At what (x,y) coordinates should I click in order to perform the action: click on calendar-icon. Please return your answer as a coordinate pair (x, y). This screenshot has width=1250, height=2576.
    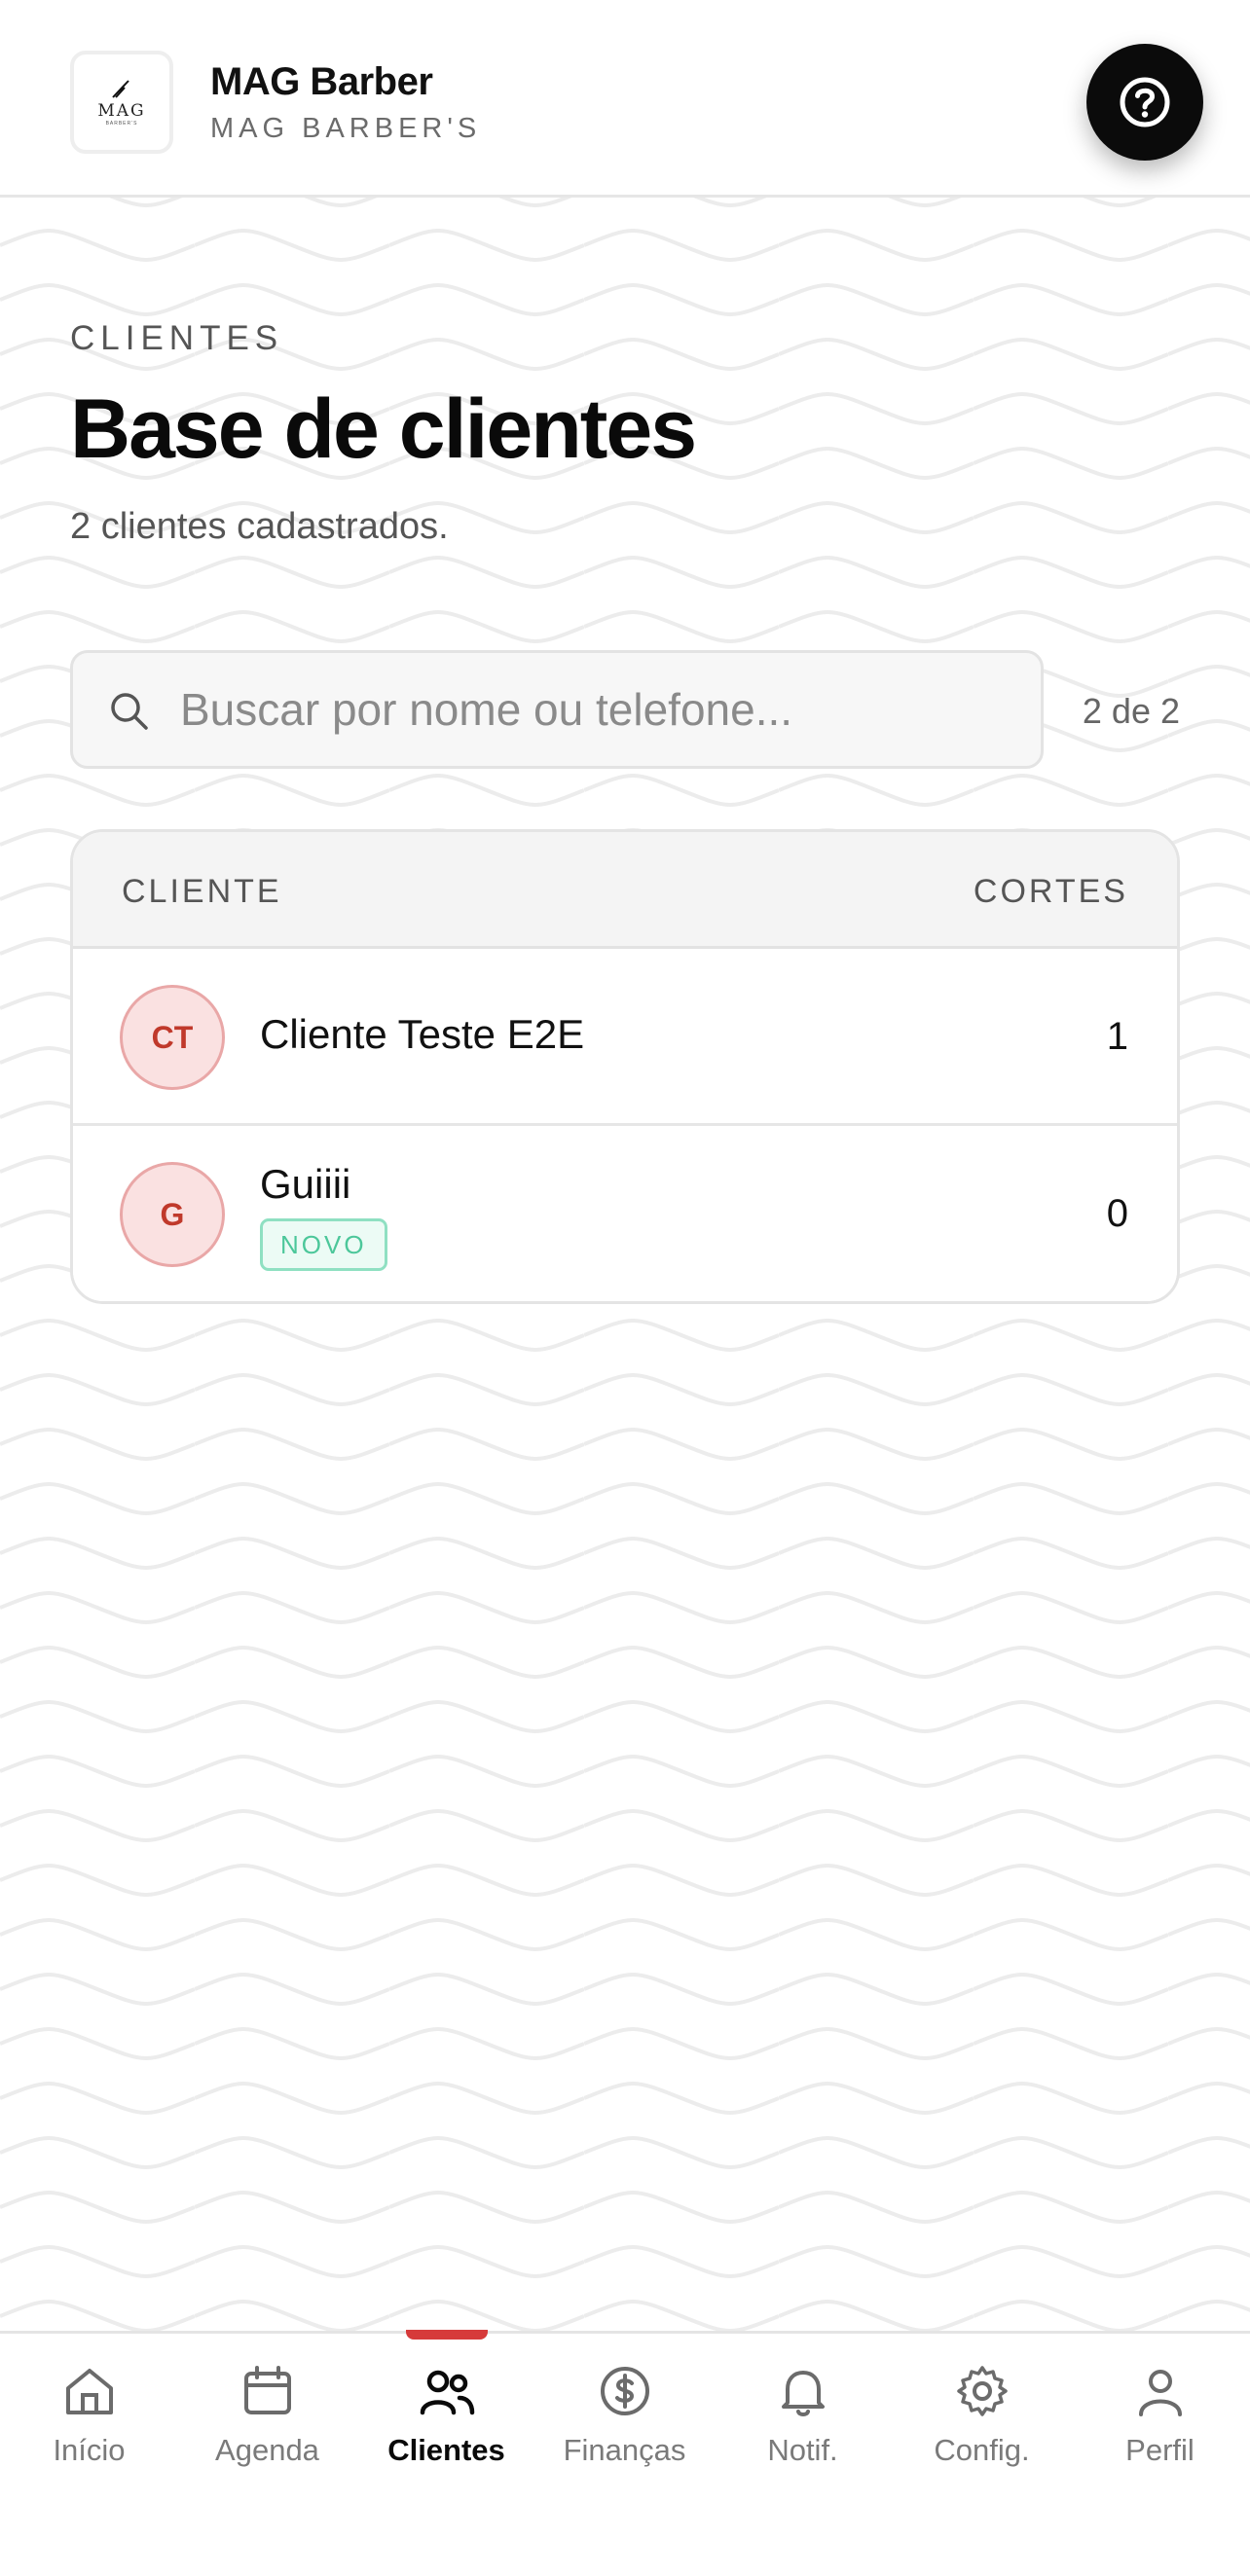
    Looking at the image, I should click on (268, 2391).